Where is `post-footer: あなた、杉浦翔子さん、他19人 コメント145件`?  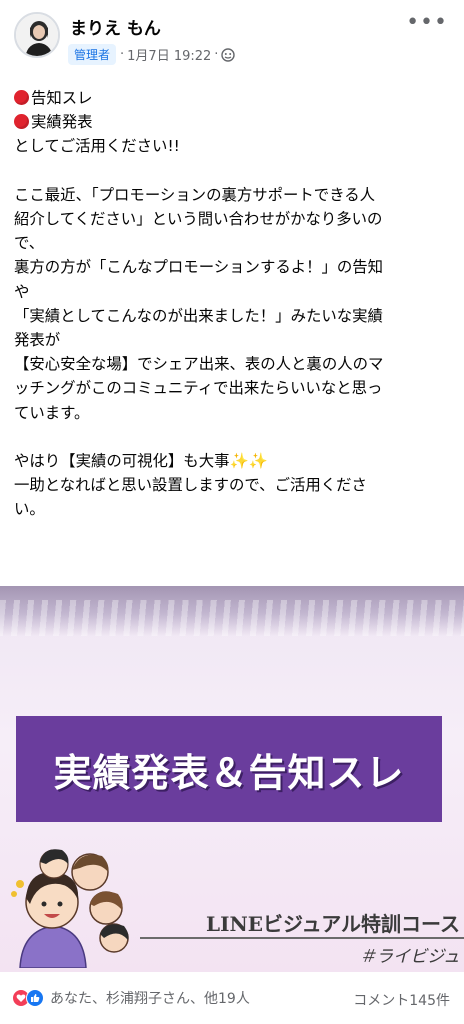
post-footer: あなた、杉浦翔子さん、他19人 コメント145件 is located at coordinates (232, 998).